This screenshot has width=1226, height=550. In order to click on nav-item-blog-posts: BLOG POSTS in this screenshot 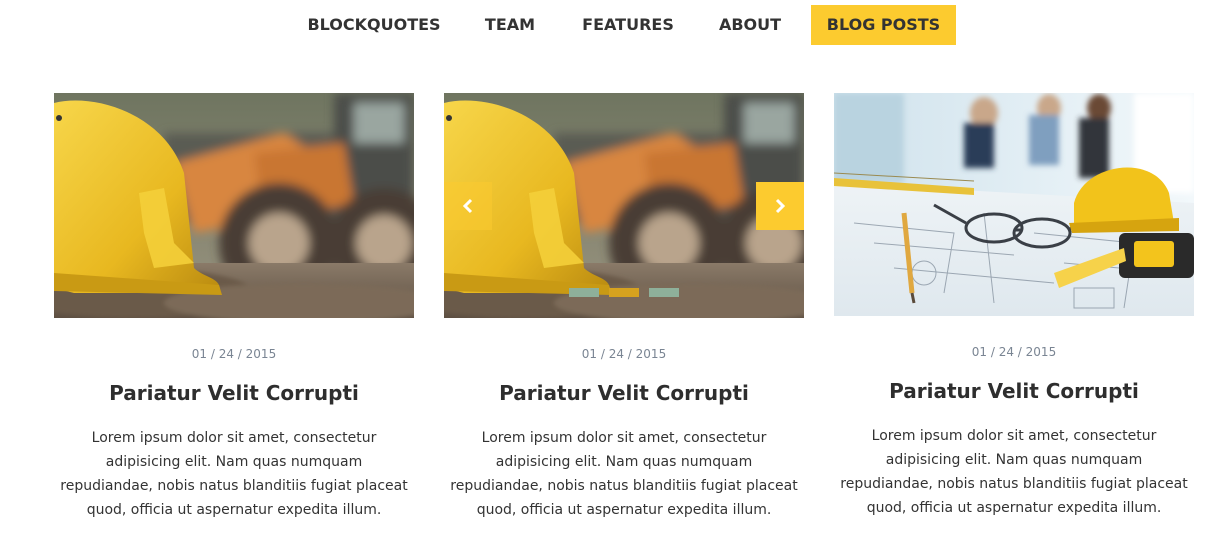, I will do `click(883, 25)`.